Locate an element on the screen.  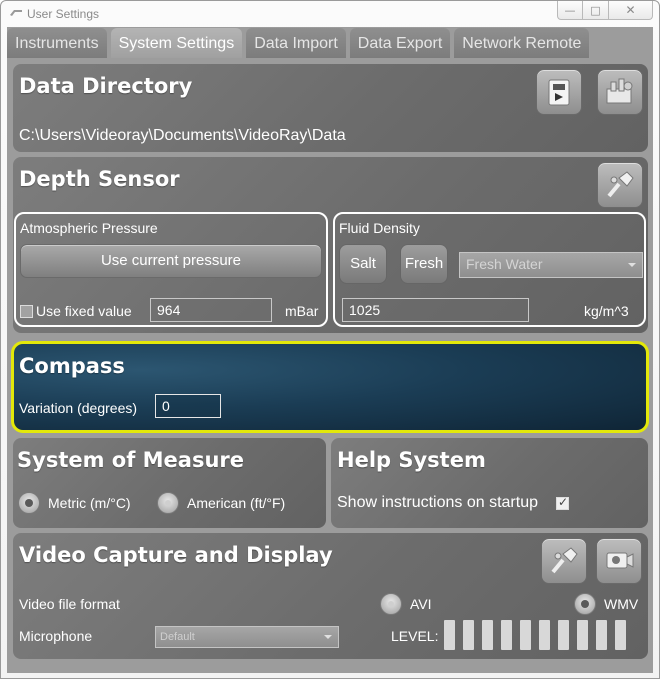
wmv-label: WMV is located at coordinates (621, 604).